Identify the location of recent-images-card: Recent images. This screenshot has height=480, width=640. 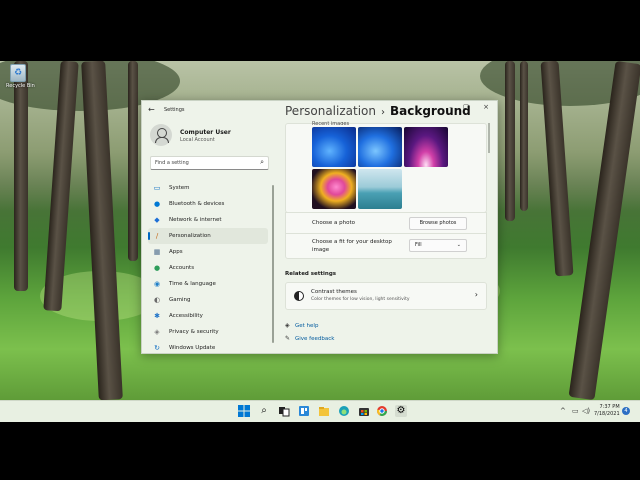
(386, 167).